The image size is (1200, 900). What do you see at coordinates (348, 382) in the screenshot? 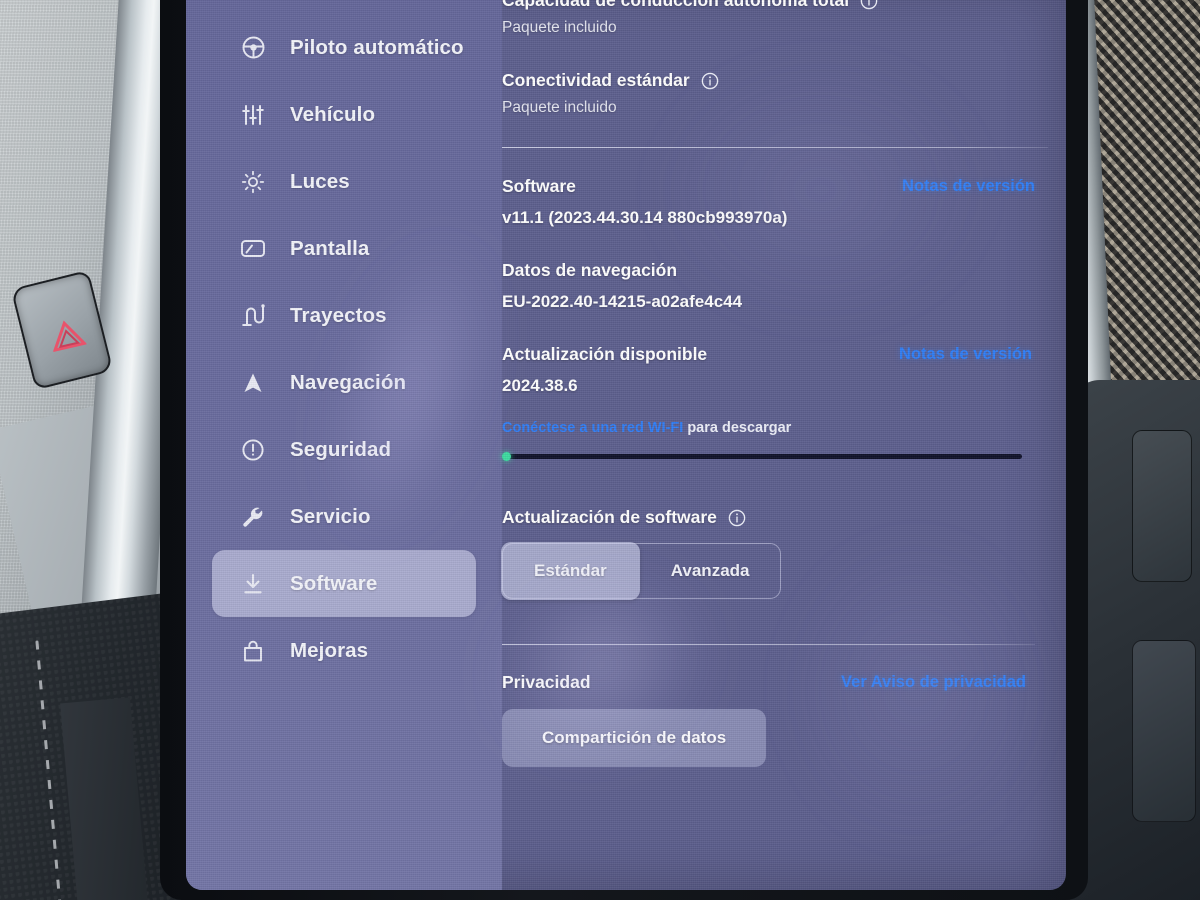
I see `sidebar-item-label: Navegación` at bounding box center [348, 382].